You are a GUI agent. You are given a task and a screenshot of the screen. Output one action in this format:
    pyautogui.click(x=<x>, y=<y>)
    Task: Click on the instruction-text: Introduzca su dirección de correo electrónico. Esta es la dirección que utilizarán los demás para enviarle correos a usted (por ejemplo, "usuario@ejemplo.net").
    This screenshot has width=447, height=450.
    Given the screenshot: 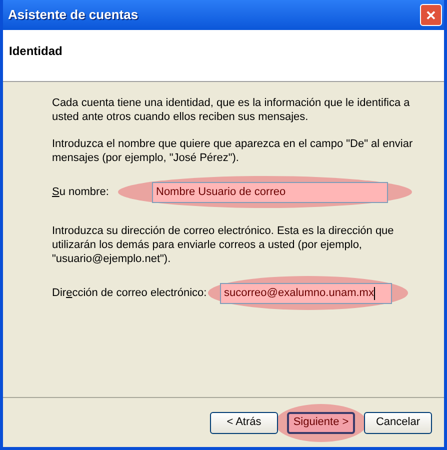 What is the action you would take?
    pyautogui.click(x=223, y=245)
    